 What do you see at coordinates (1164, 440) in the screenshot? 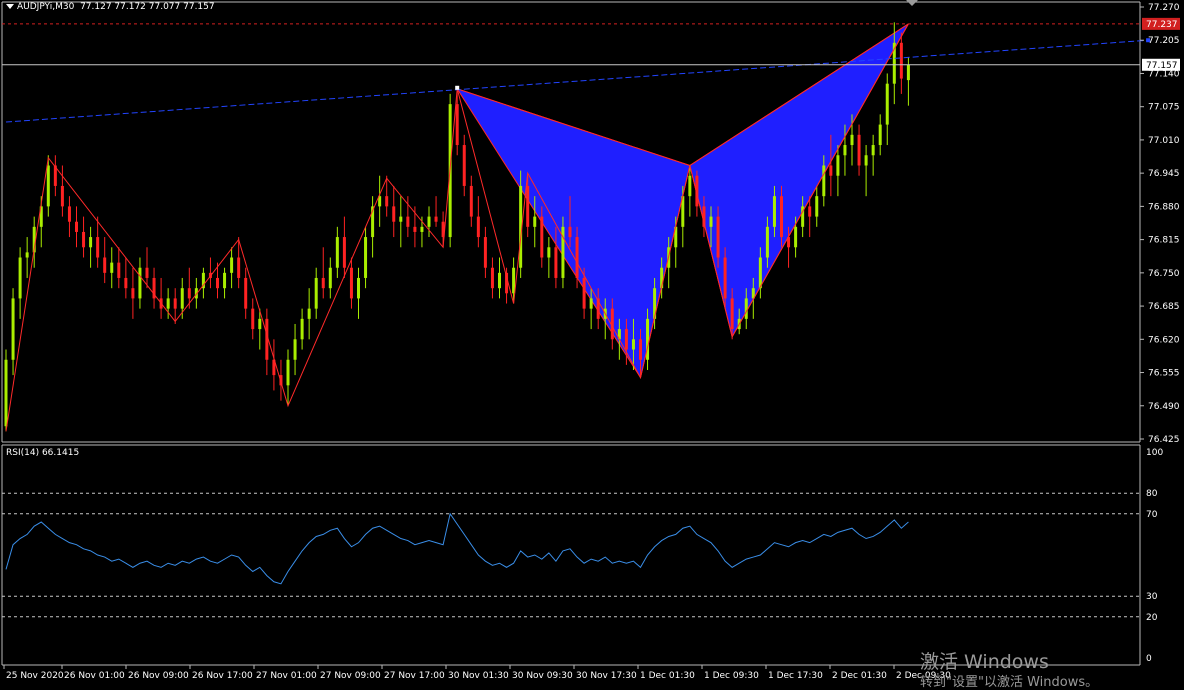
I see `price-tick-label: 76.425` at bounding box center [1164, 440].